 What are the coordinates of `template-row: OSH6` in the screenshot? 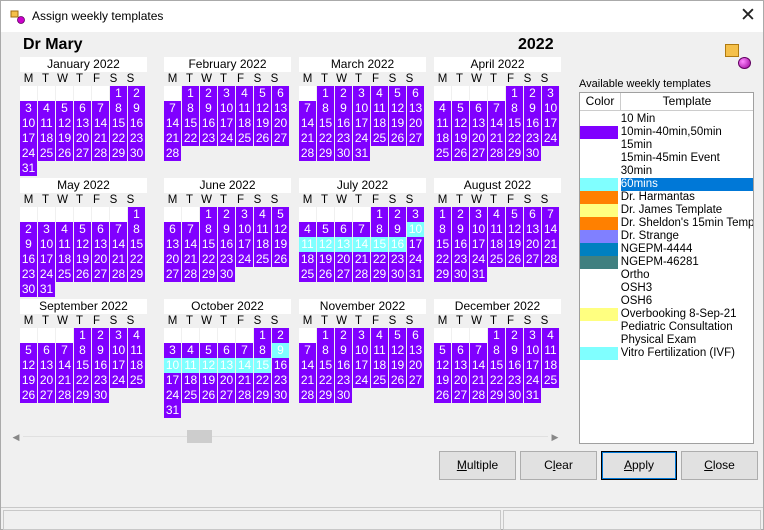 It's located at (666, 301).